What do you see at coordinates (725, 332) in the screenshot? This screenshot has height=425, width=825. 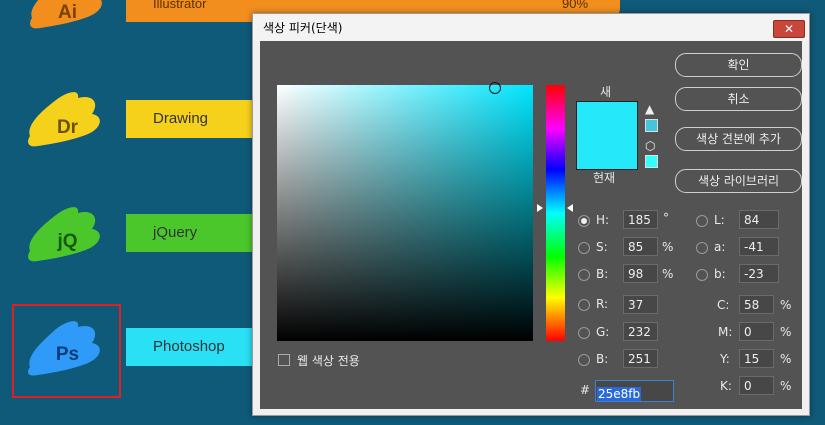 I see `m-label: M:` at bounding box center [725, 332].